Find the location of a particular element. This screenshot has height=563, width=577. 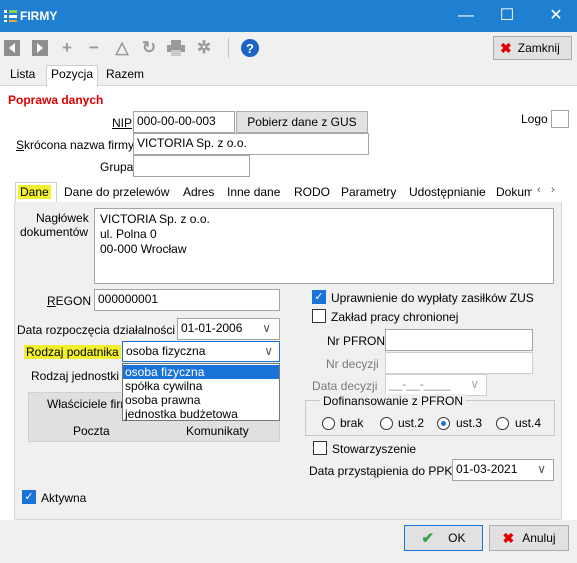

taxpayer-value: osoba fizyczna is located at coordinates (166, 351).